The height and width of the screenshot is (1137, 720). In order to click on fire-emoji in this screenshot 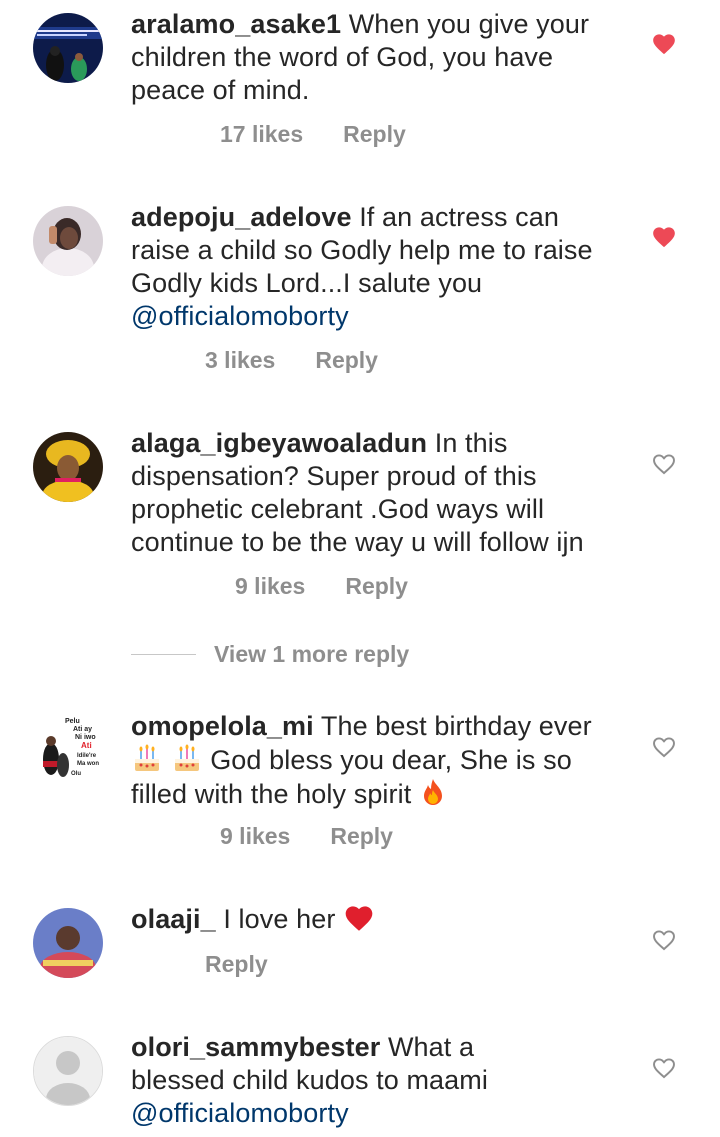, I will do `click(432, 792)`.